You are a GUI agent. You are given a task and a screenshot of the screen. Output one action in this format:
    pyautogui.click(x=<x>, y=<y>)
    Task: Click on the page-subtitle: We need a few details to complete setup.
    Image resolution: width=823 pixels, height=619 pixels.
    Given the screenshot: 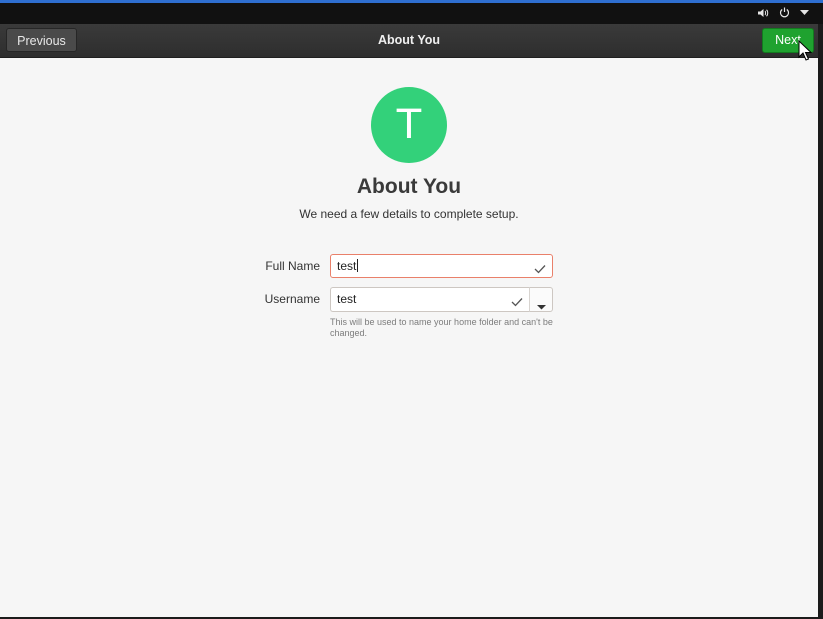 What is the action you would take?
    pyautogui.click(x=409, y=214)
    